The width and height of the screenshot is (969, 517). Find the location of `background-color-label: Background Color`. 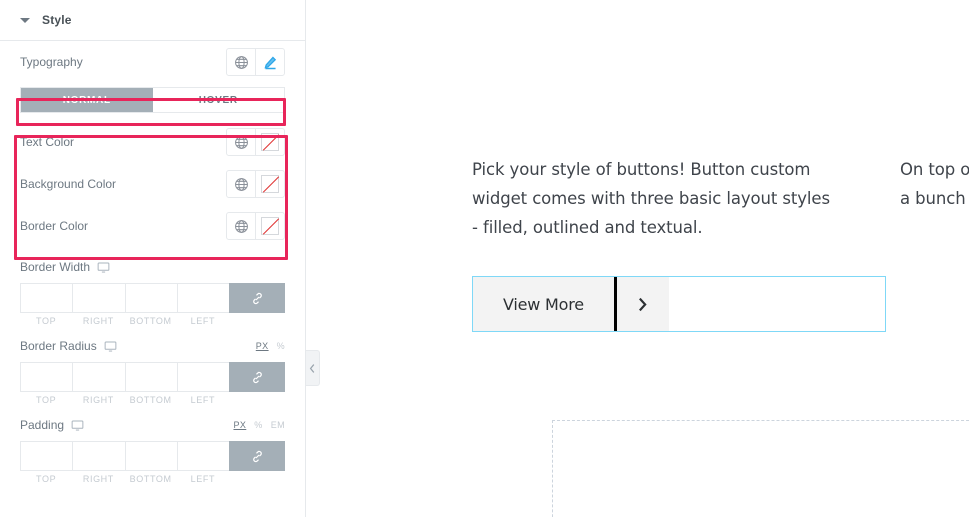

background-color-label: Background Color is located at coordinates (68, 184).